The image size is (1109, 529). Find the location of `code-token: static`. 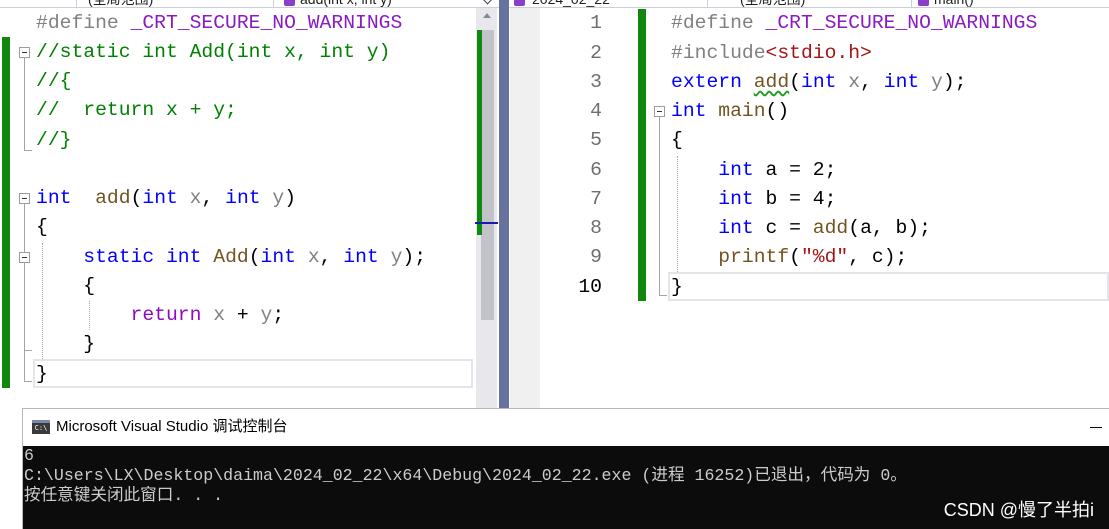

code-token: static is located at coordinates (119, 256).